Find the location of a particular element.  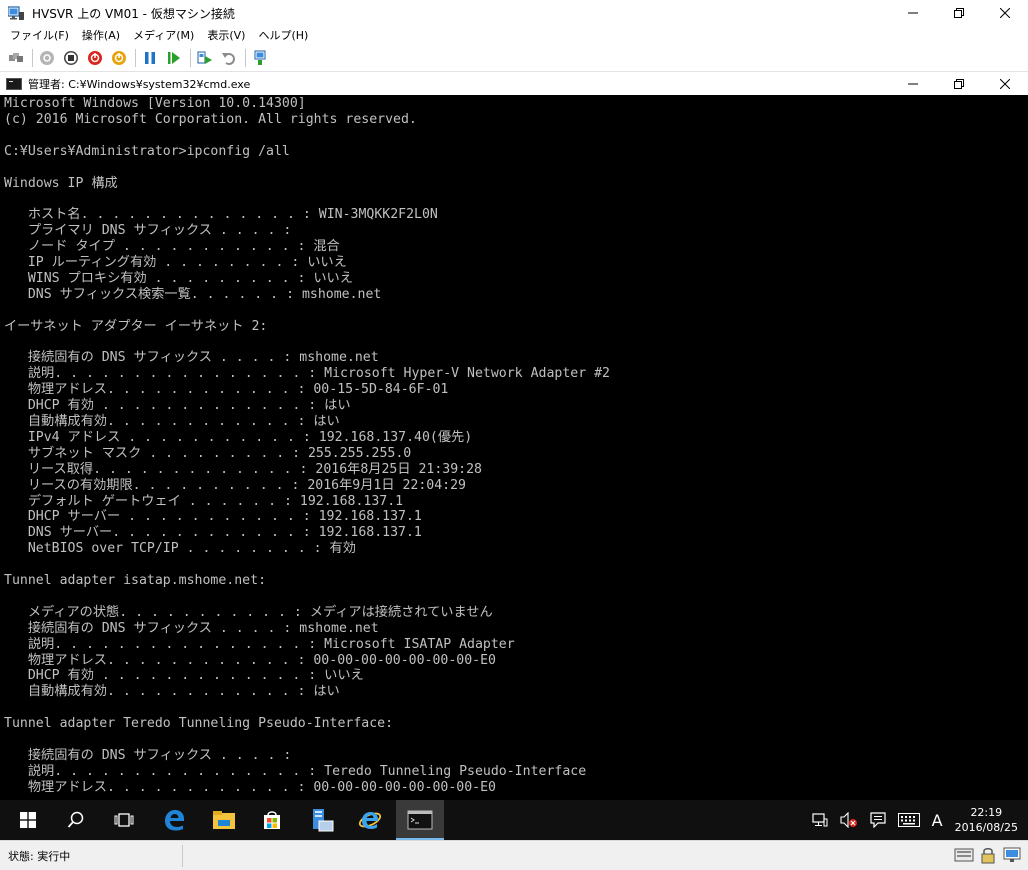

taskbar: A 22:19 2016/08/25 is located at coordinates (514, 820).